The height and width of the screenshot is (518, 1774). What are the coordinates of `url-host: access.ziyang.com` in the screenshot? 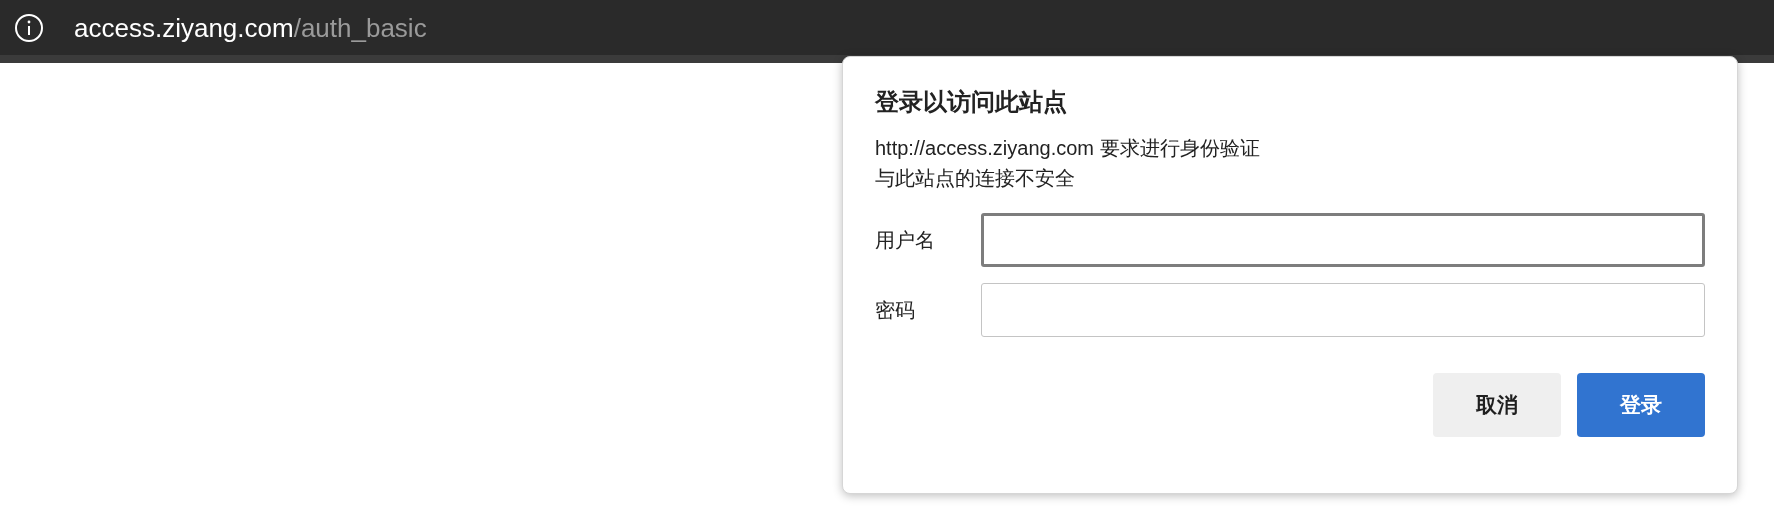 It's located at (184, 27).